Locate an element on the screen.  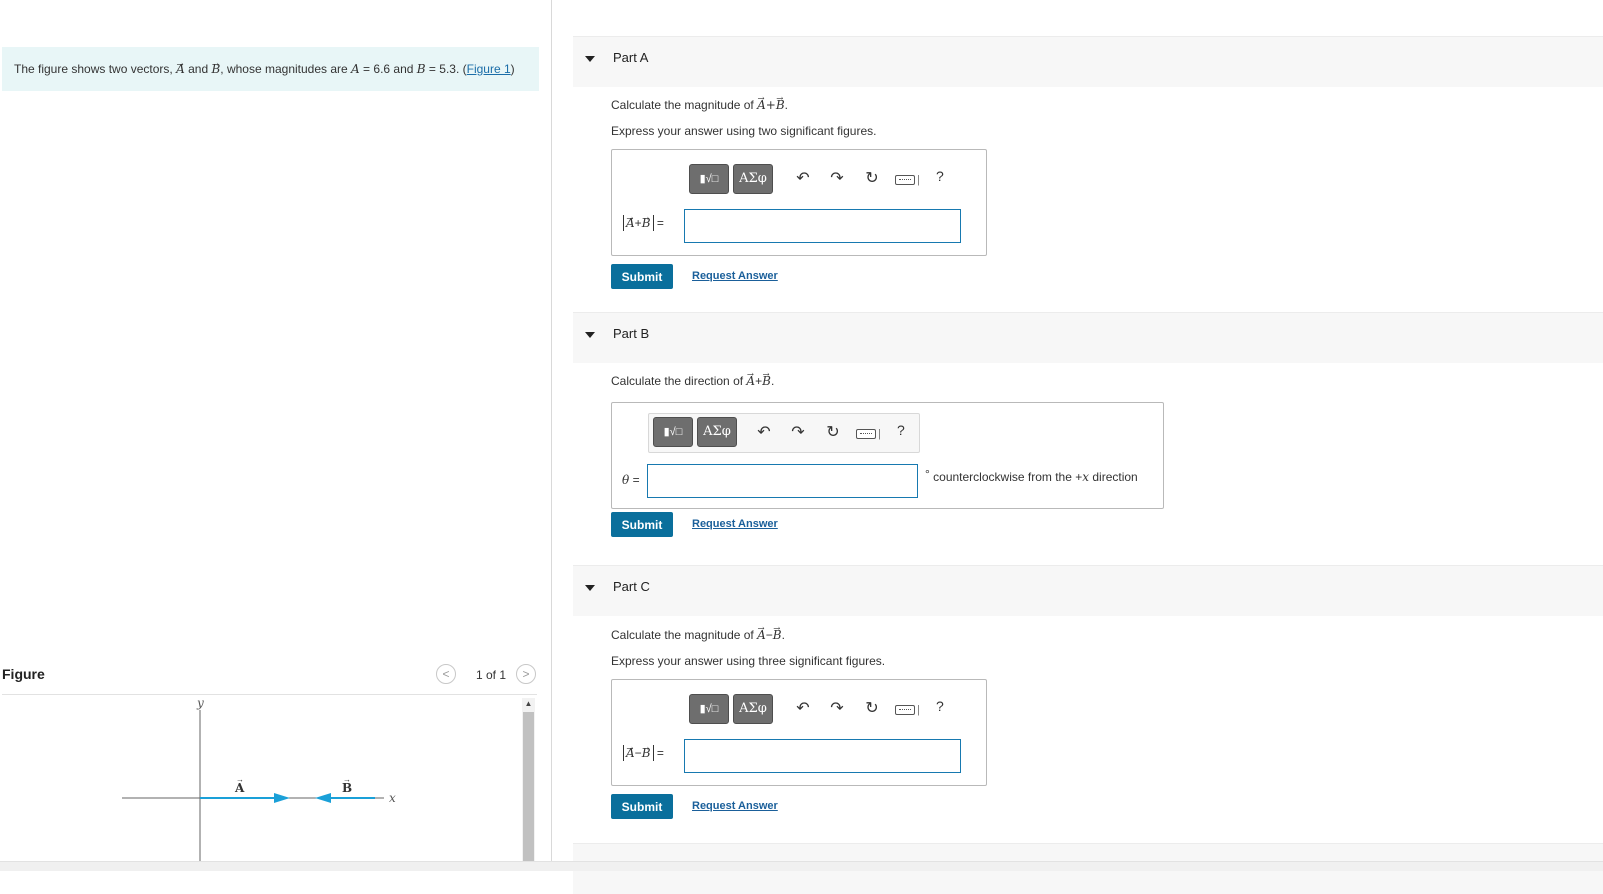
vector-figure: y x A → B → is located at coordinates (259, 780).